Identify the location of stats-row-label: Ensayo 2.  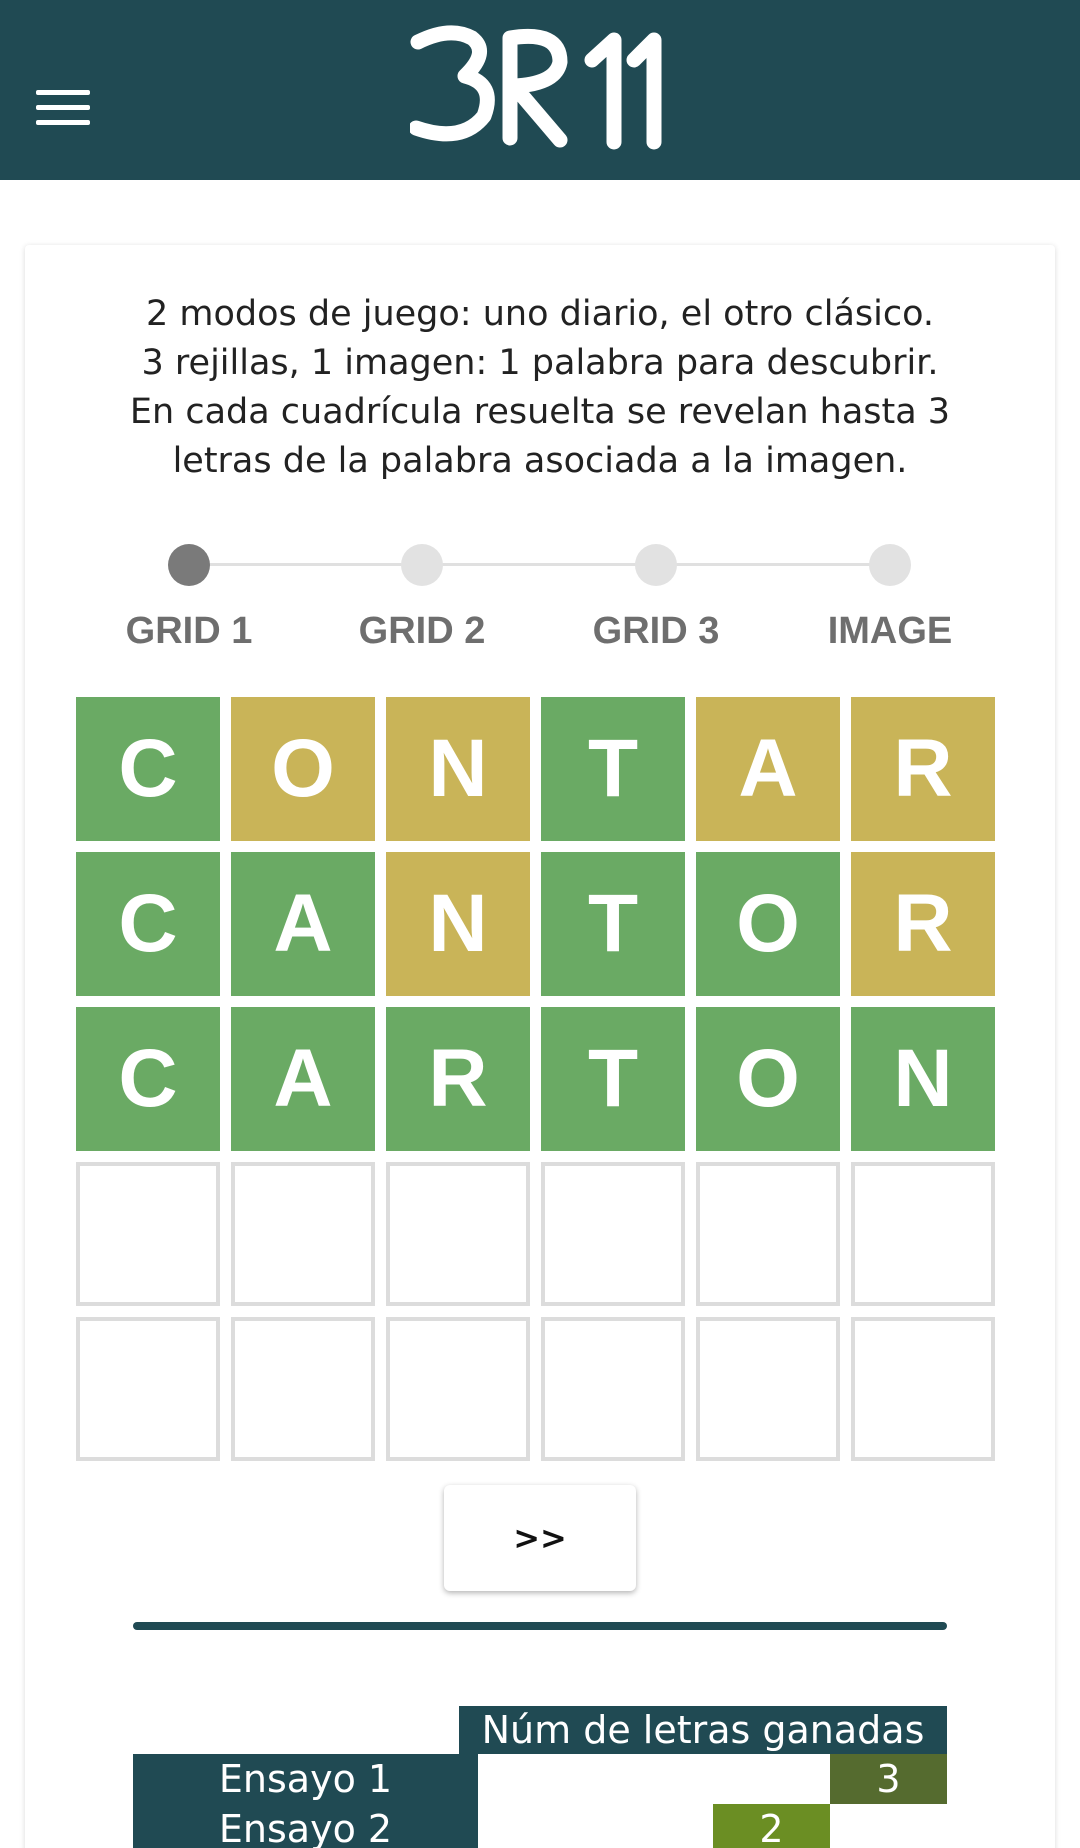
(305, 1826).